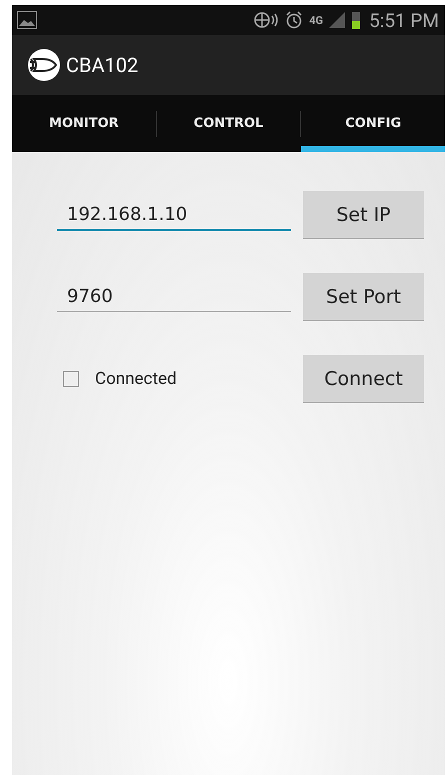 This screenshot has height=775, width=448. I want to click on tab: CONTROL, so click(228, 123).